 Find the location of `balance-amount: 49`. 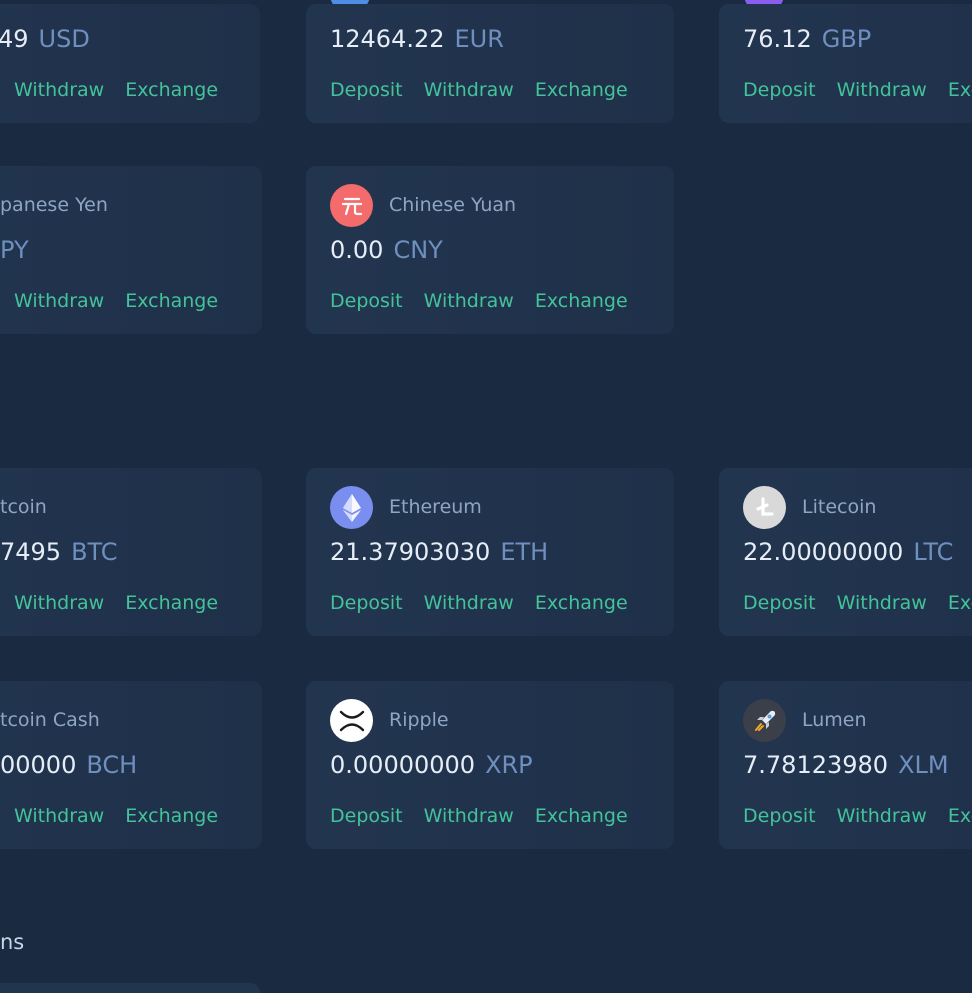

balance-amount: 49 is located at coordinates (14, 39).